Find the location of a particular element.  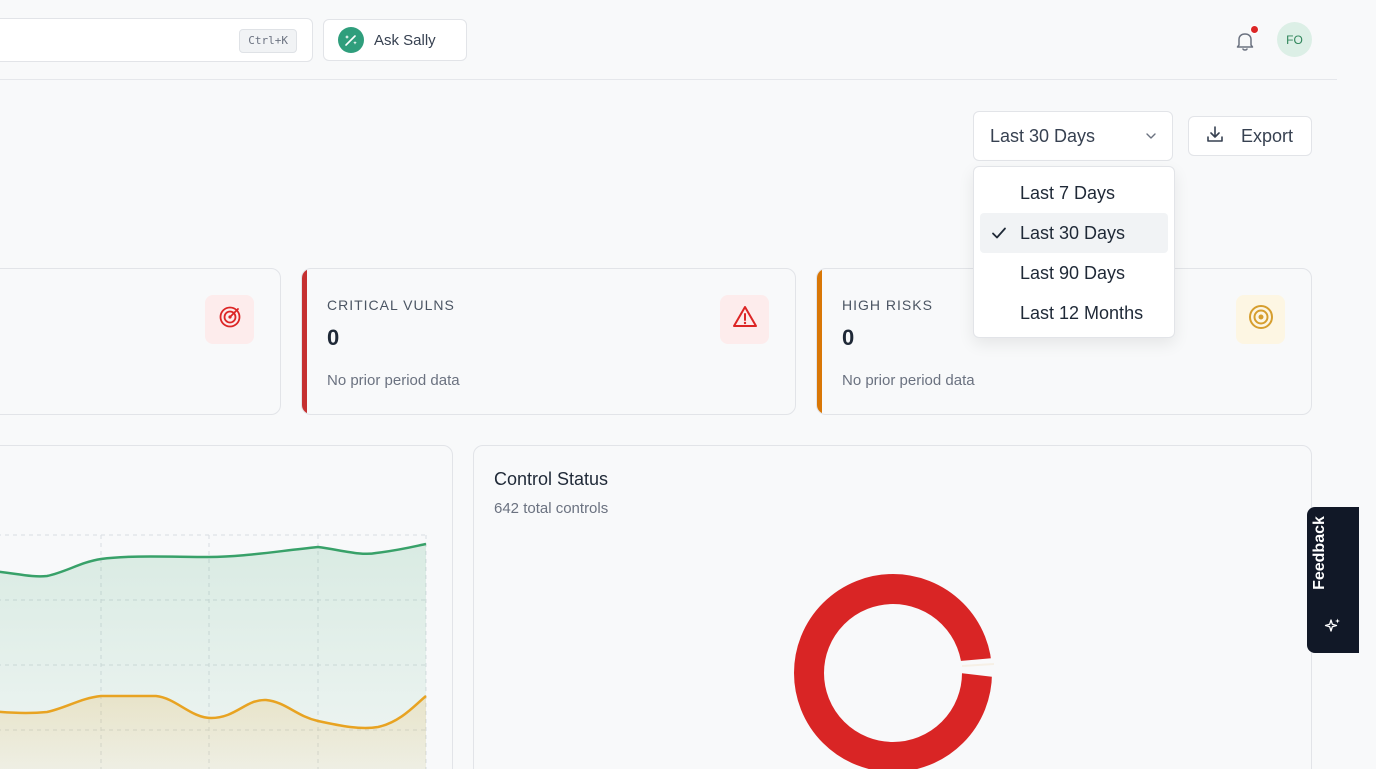

avatar: FO is located at coordinates (1294, 39).